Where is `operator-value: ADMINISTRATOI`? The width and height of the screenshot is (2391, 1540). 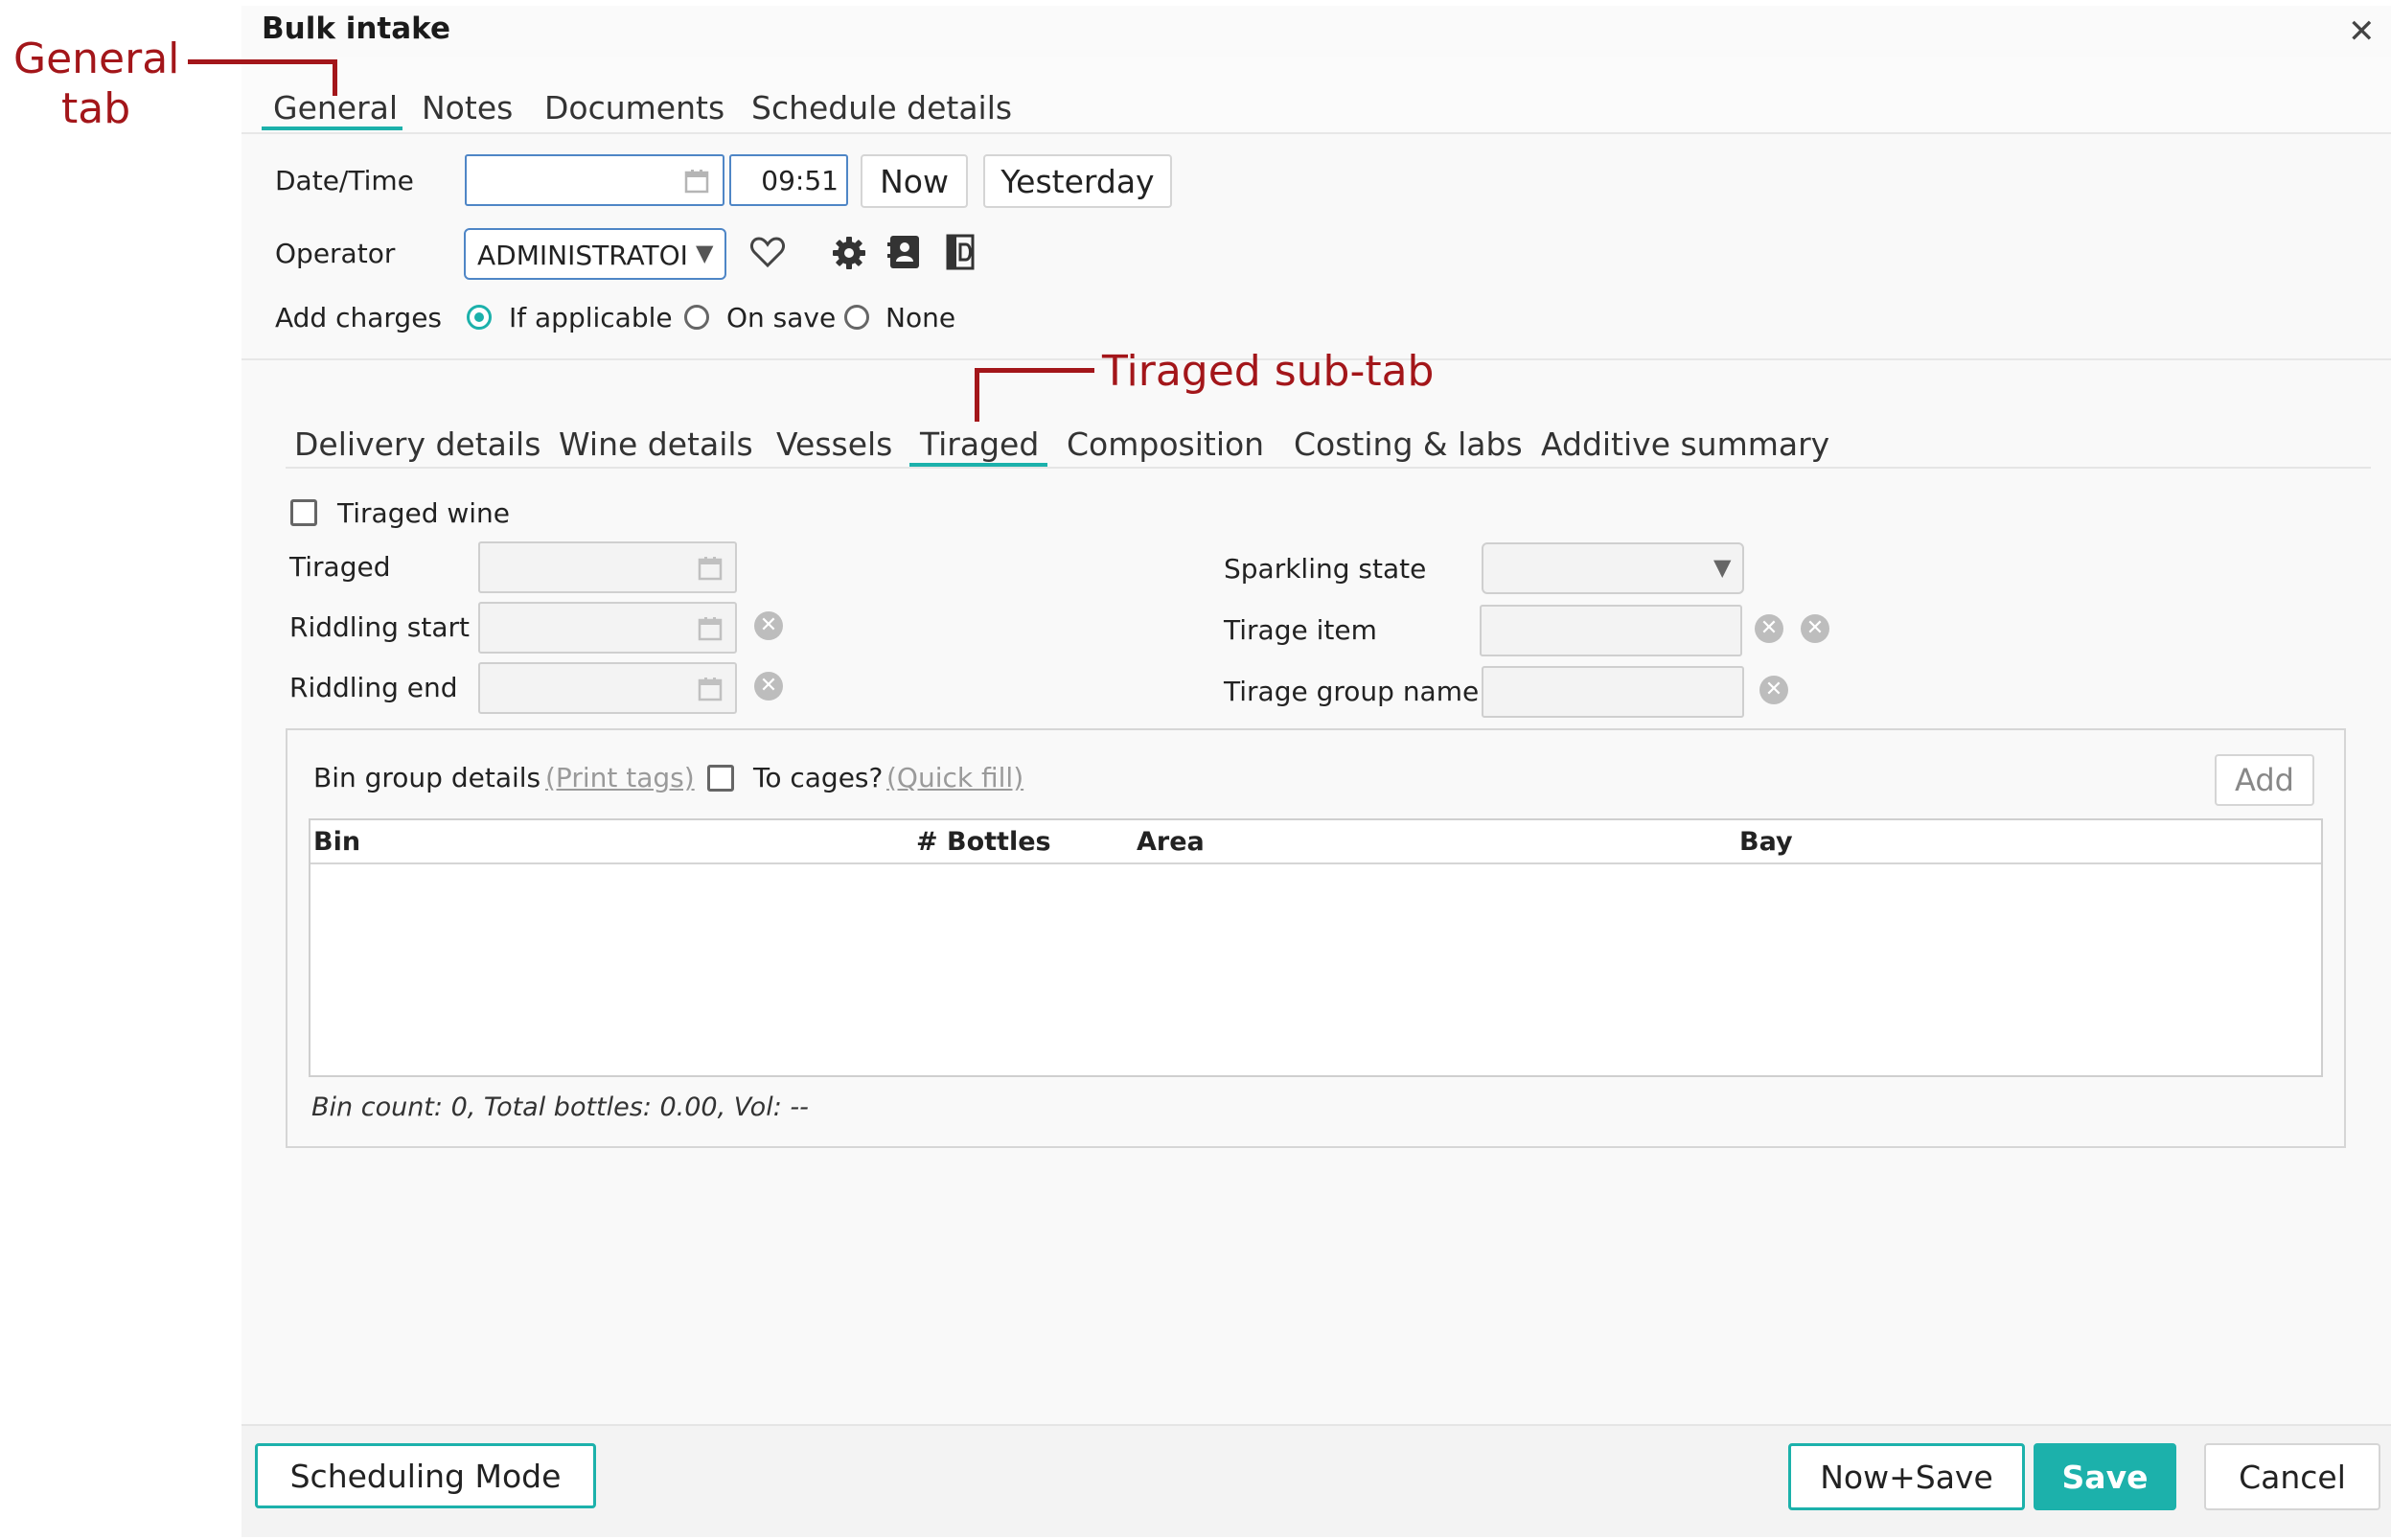
operator-value: ADMINISTRATOI is located at coordinates (582, 255).